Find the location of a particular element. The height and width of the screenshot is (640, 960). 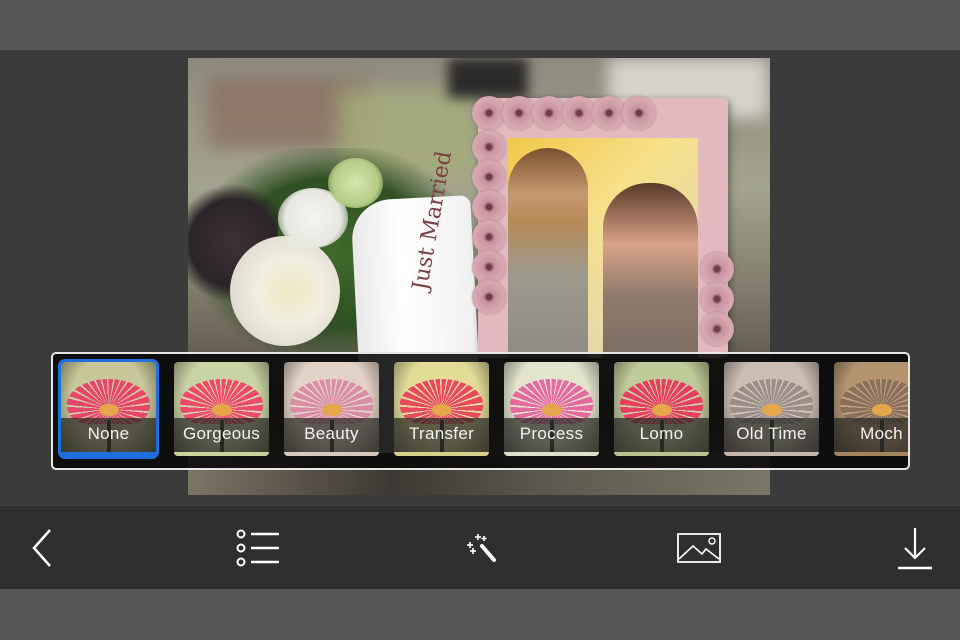

image-icon is located at coordinates (699, 548).